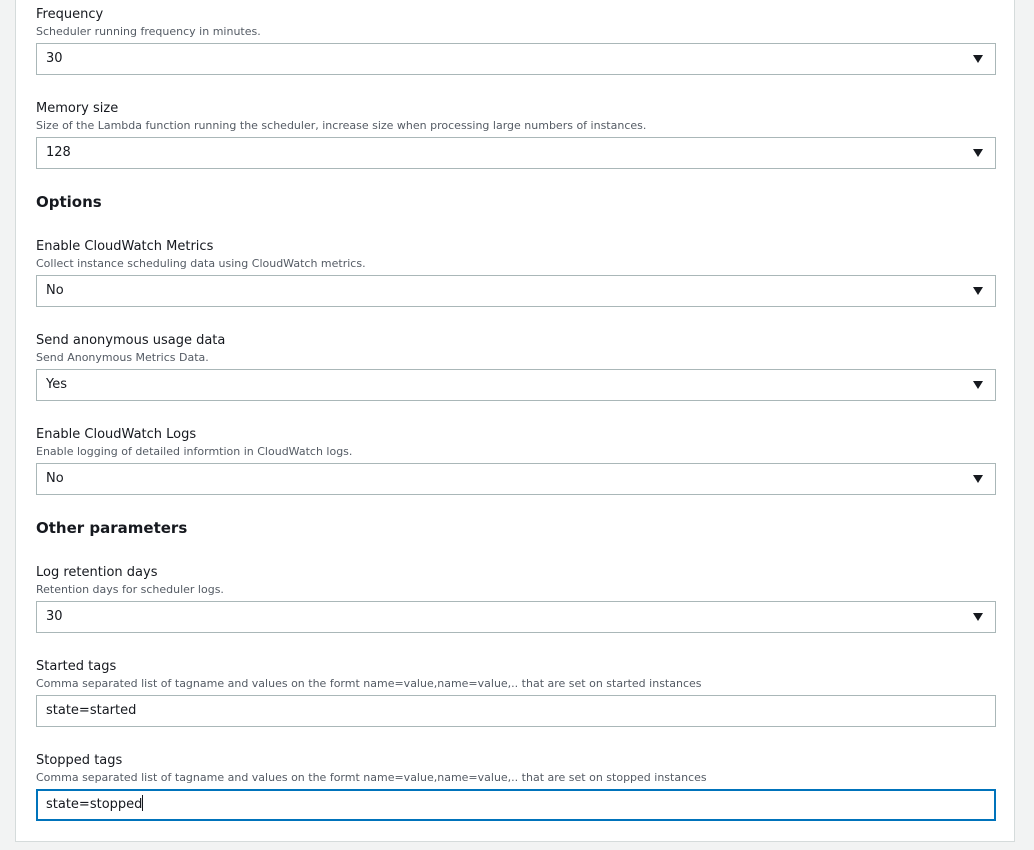 The height and width of the screenshot is (850, 1034). I want to click on log-retention-label: Log retention days, so click(97, 572).